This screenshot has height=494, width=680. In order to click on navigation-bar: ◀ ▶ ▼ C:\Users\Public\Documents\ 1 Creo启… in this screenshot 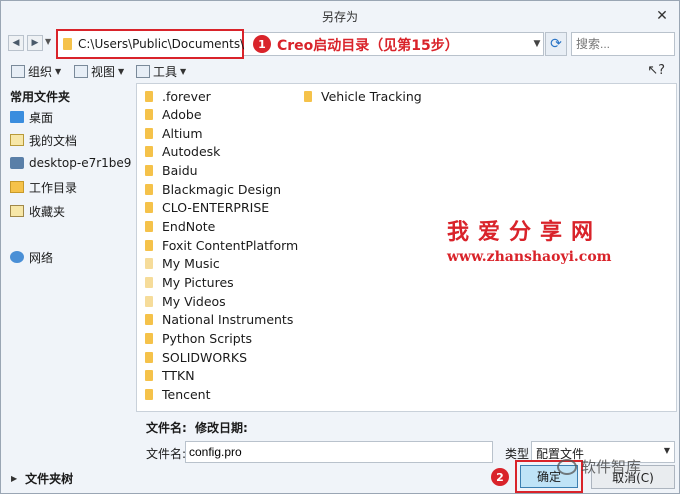, I will do `click(340, 44)`.